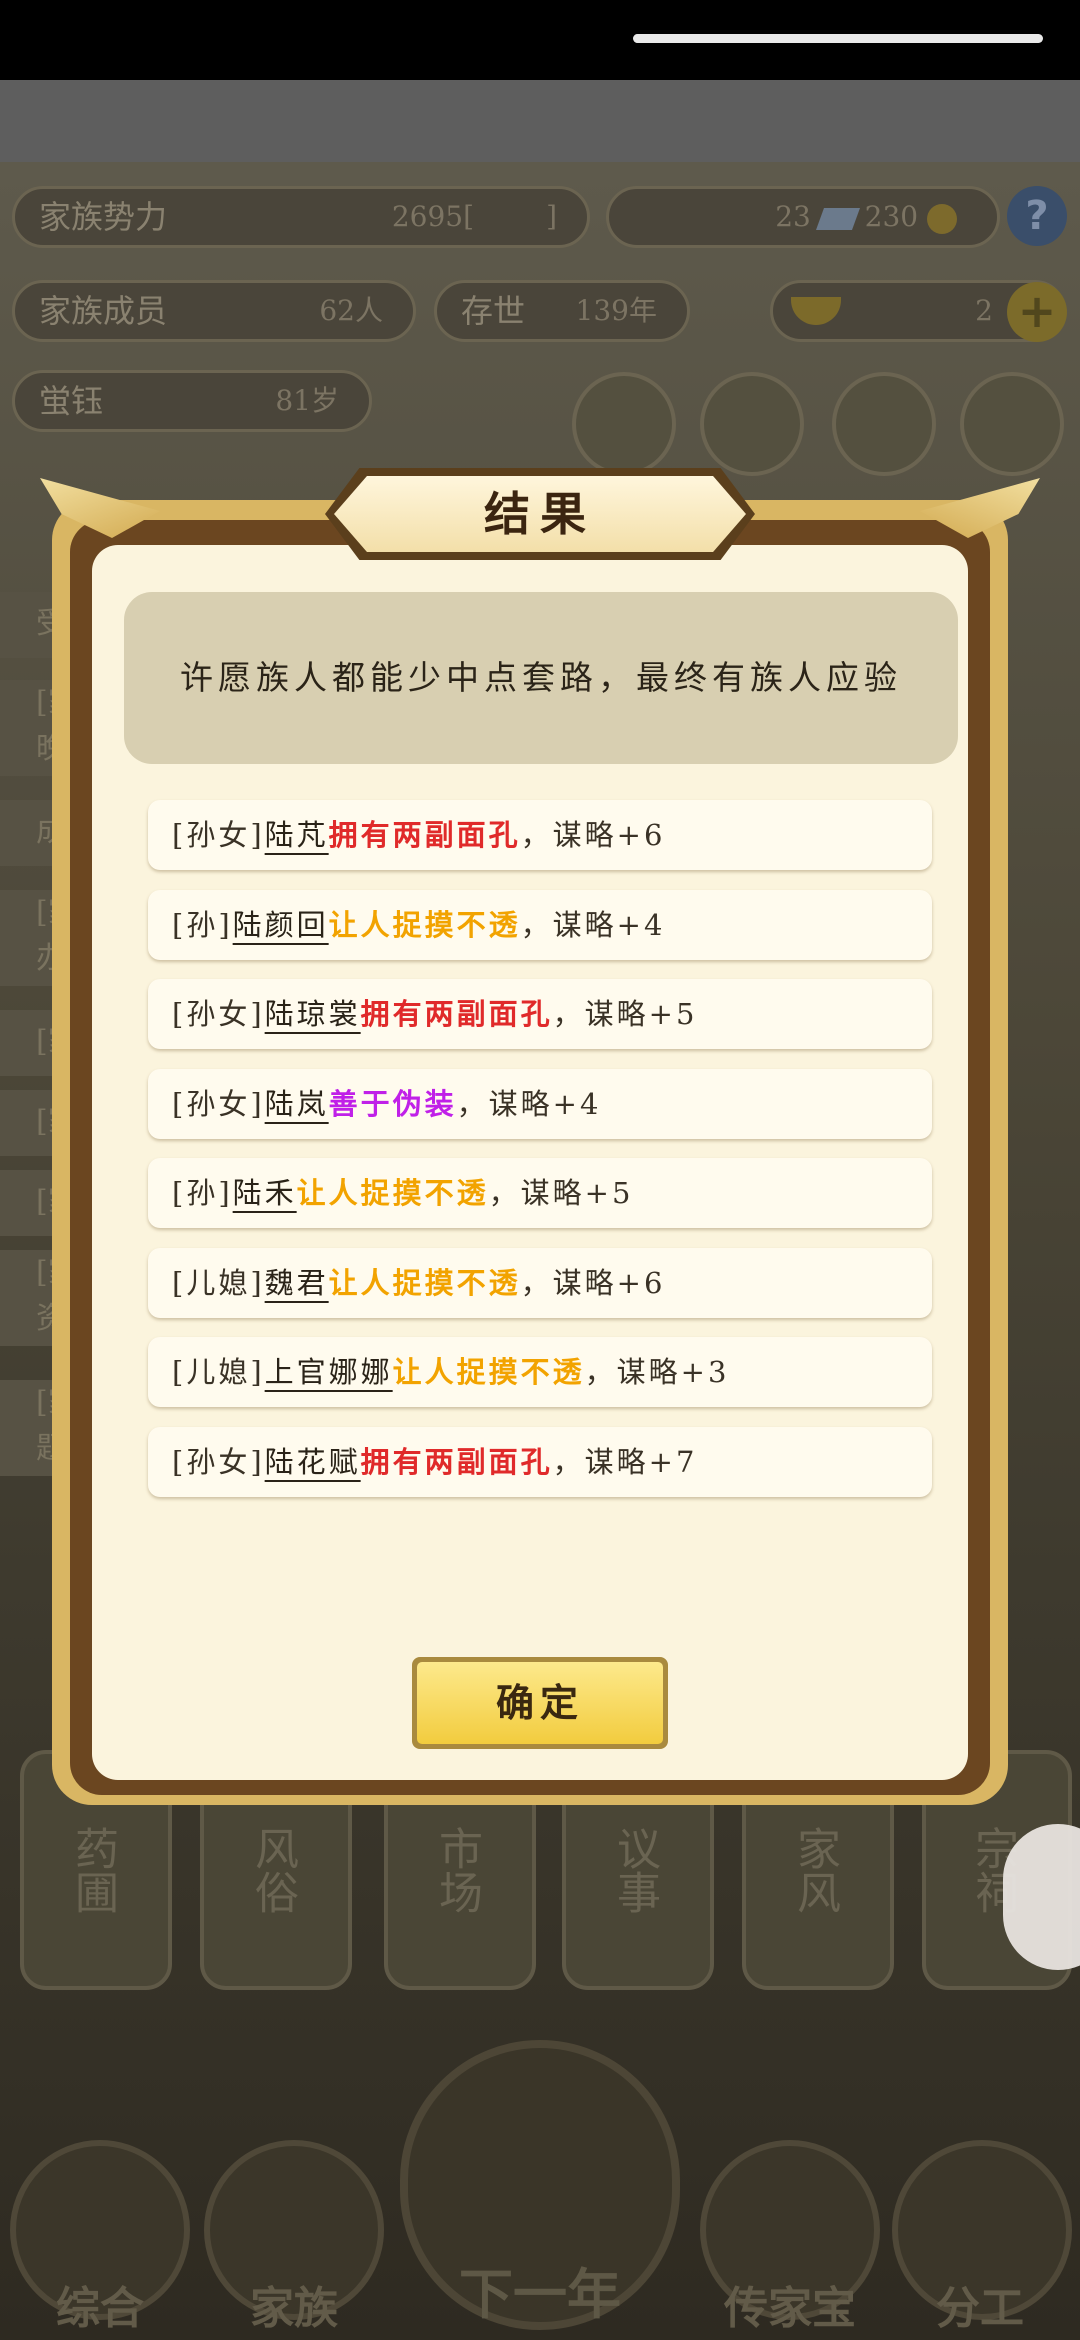  I want to click on gold-value: 2, so click(984, 310).